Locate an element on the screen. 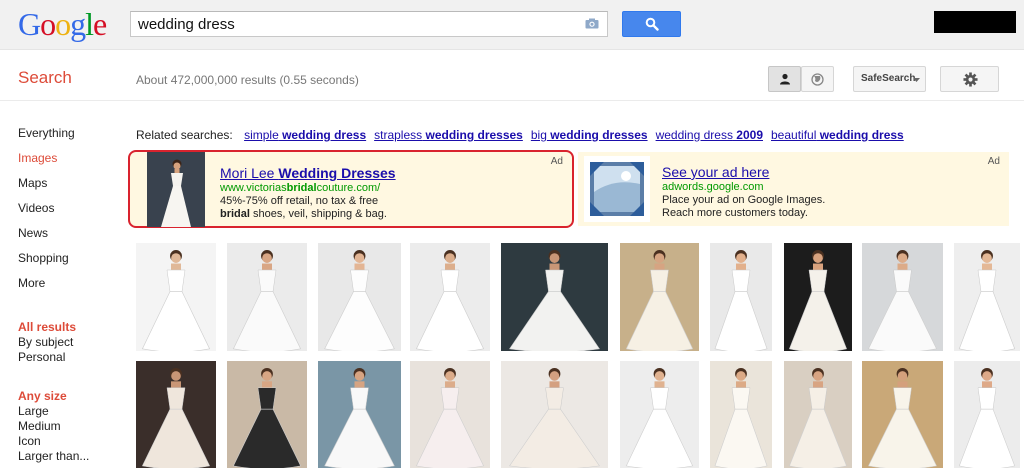 This screenshot has height=468, width=1024. picture-placeholder-icon is located at coordinates (617, 189).